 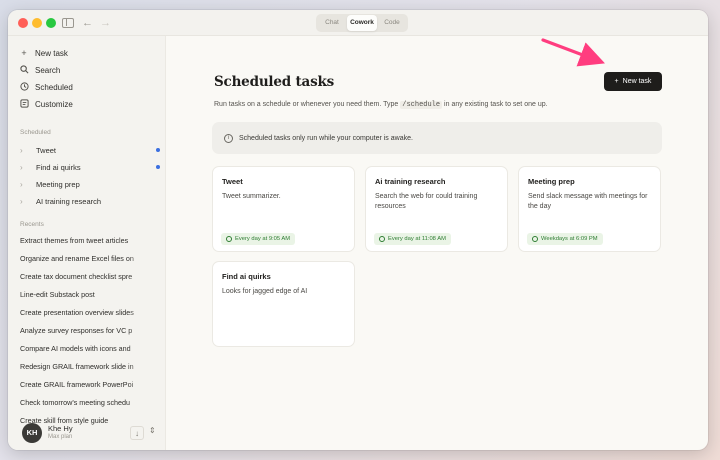 I want to click on recent-item: Analyze survey responses for VC p, so click(x=87, y=331).